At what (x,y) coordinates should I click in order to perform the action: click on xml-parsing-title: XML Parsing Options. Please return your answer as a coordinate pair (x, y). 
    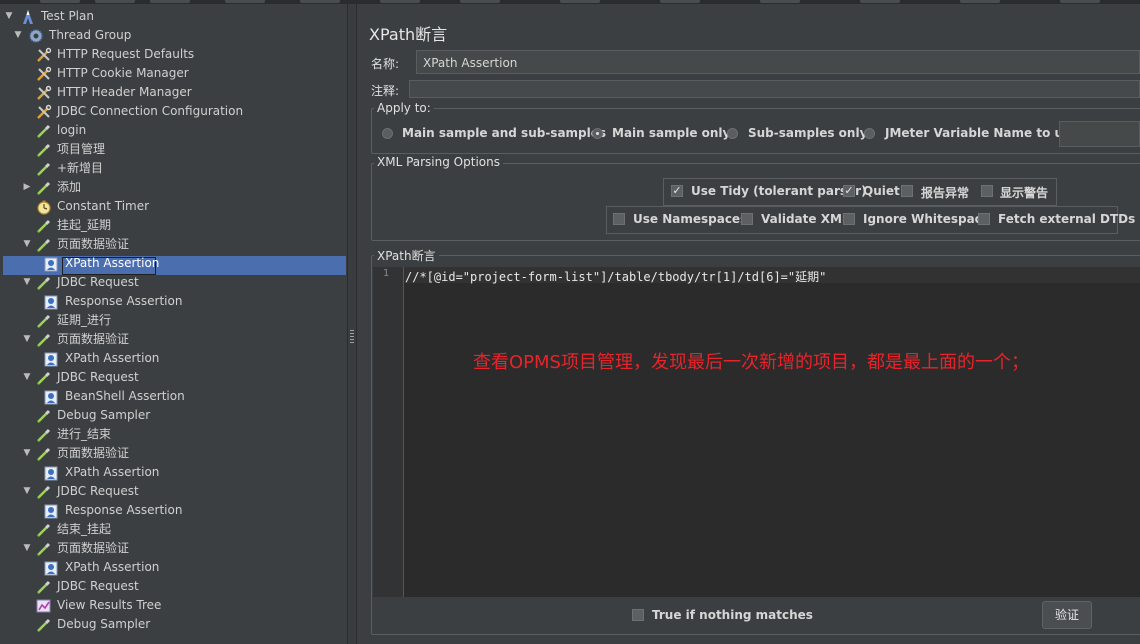
    Looking at the image, I should click on (438, 162).